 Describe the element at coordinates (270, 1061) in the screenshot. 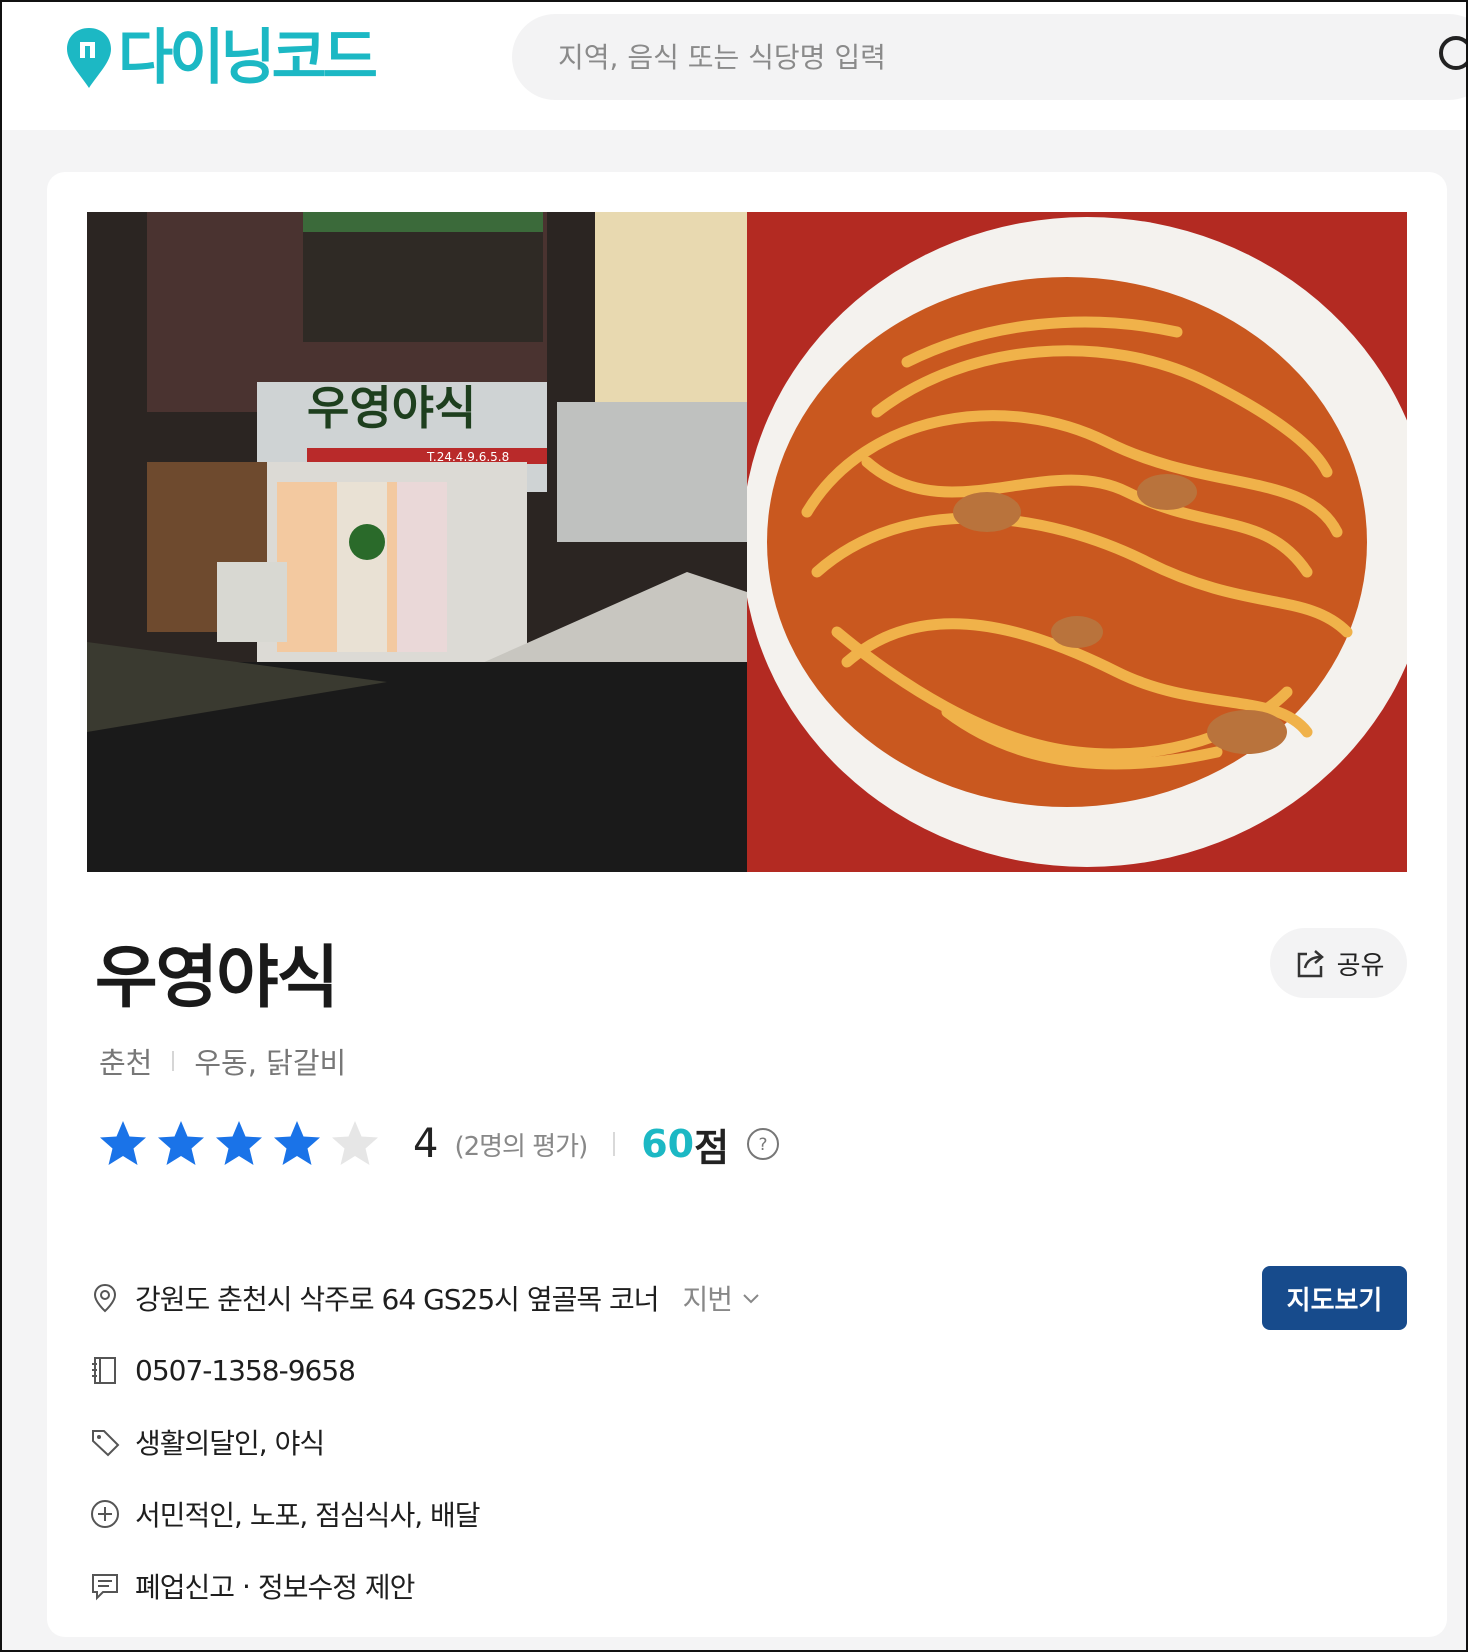

I see `category-text: 우동, 닭갈비` at that location.